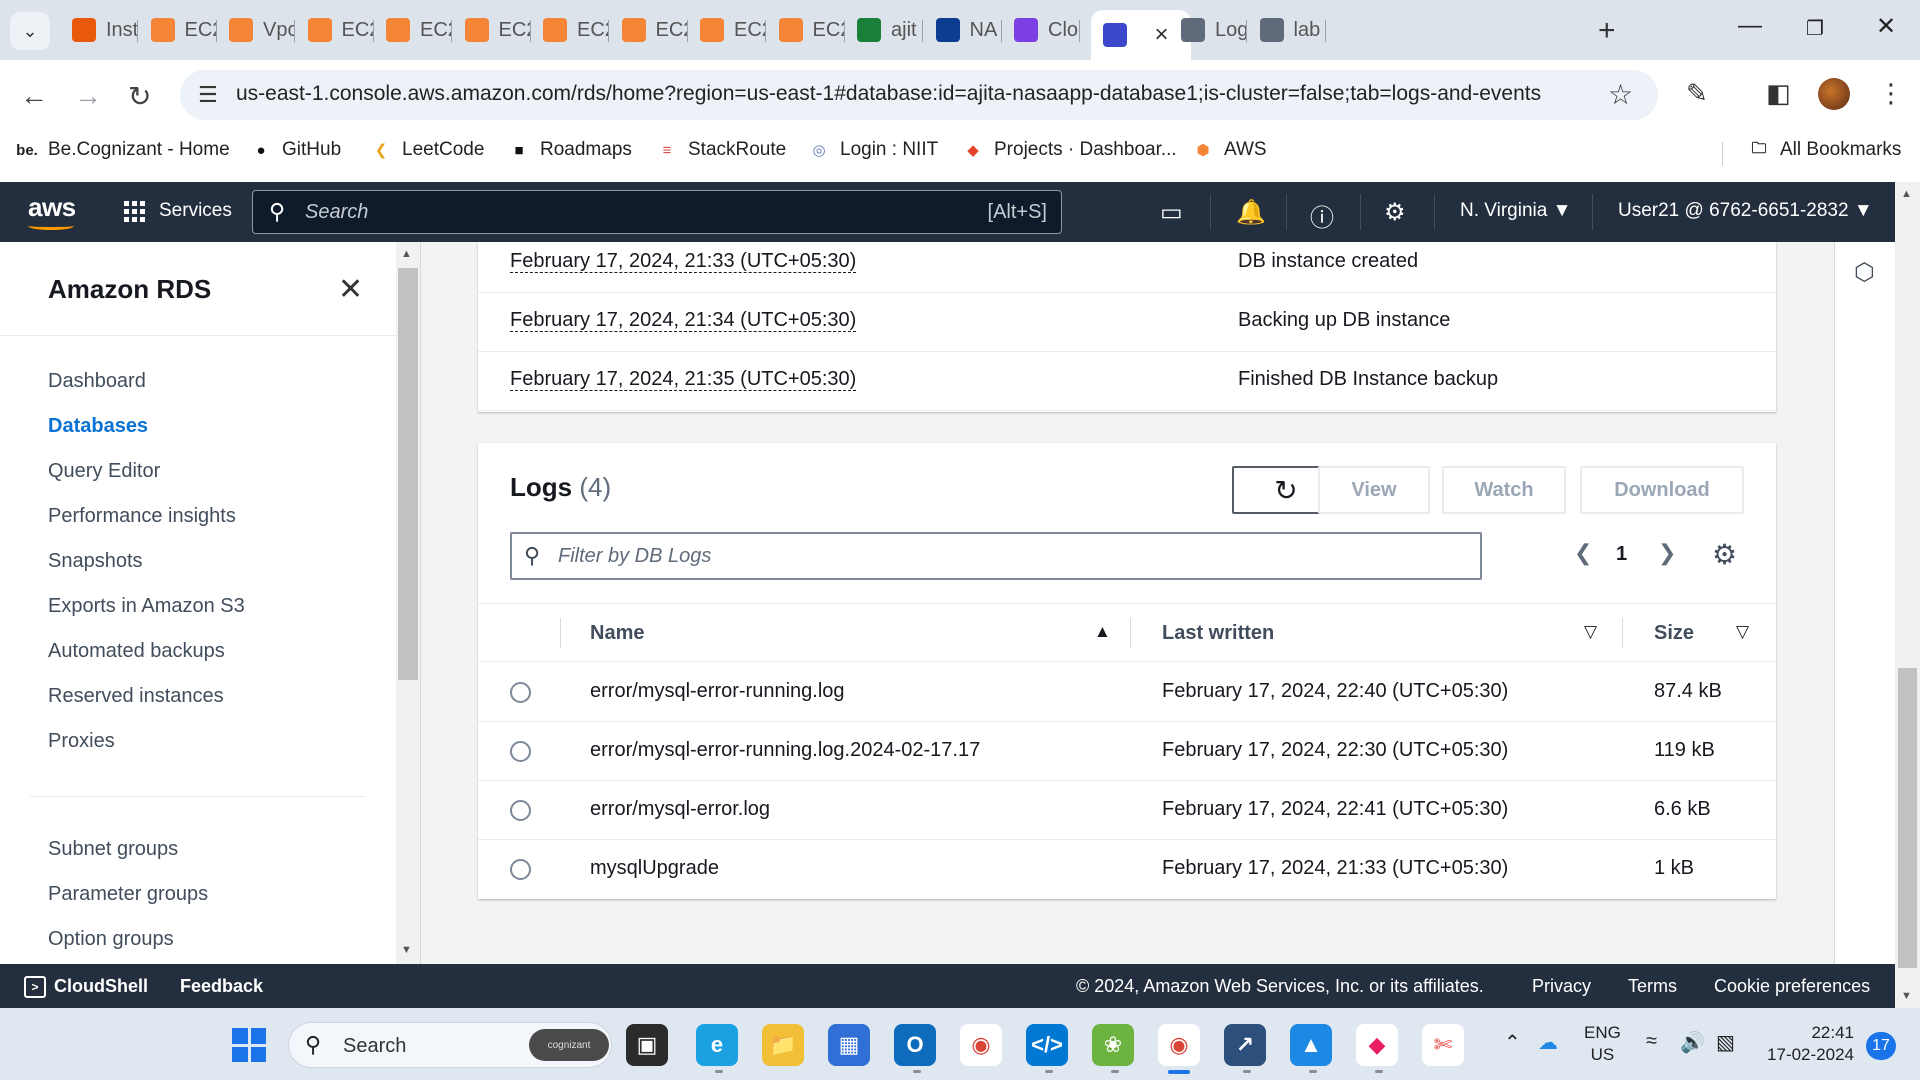 The image size is (1920, 1080). What do you see at coordinates (98, 426) in the screenshot?
I see `sidebar-item: Databases` at bounding box center [98, 426].